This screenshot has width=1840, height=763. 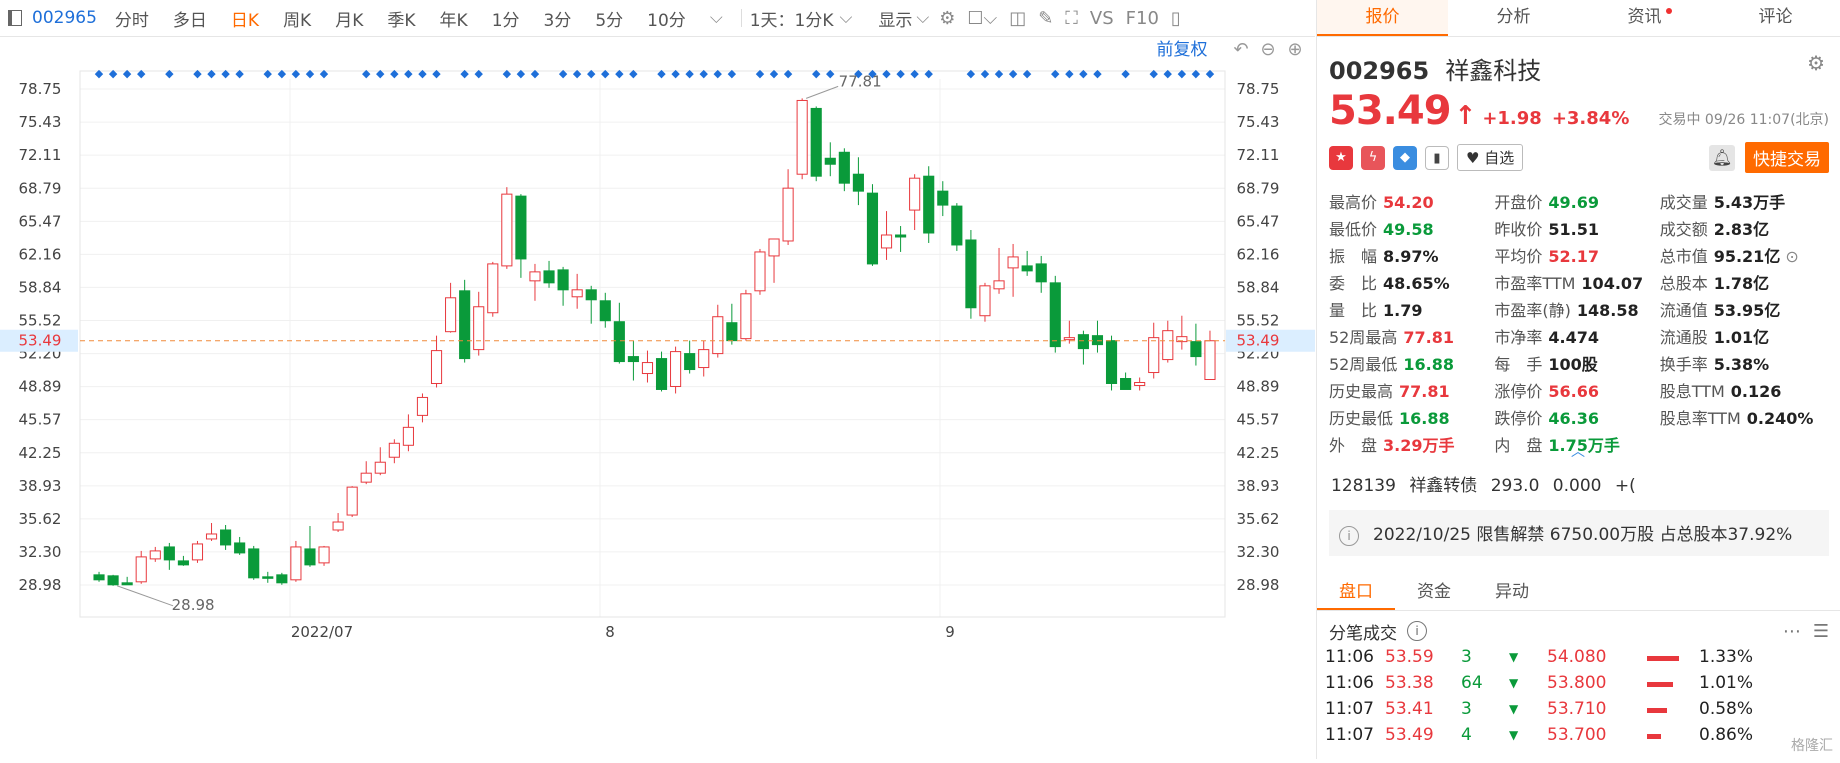 I want to click on quote-row: 52周最高 77.81 市净率 4.474 流通股 1.01亿, so click(x=1579, y=335).